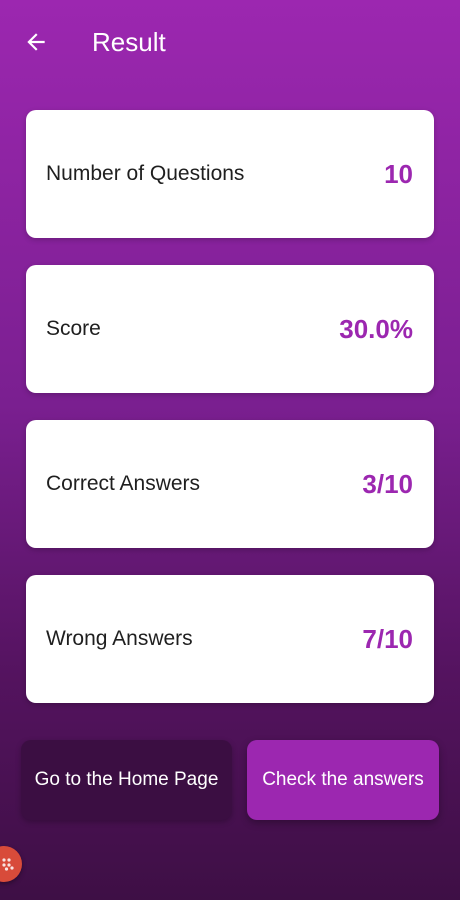 The image size is (460, 900). What do you see at coordinates (398, 173) in the screenshot?
I see `card-value: 10` at bounding box center [398, 173].